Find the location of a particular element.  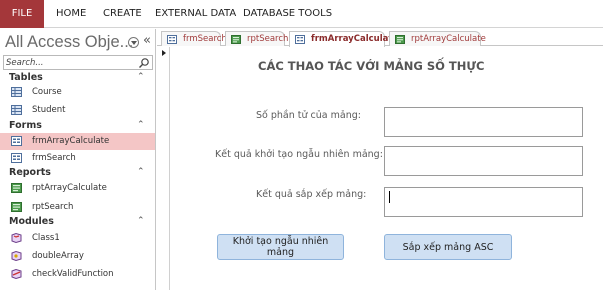

nav-search-box is located at coordinates (78, 62).